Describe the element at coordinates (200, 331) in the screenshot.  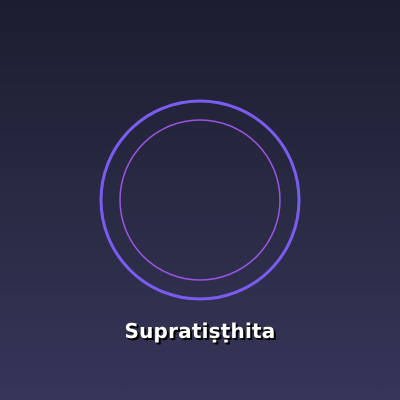
I see `title-label: Supratiṣṭhita` at that location.